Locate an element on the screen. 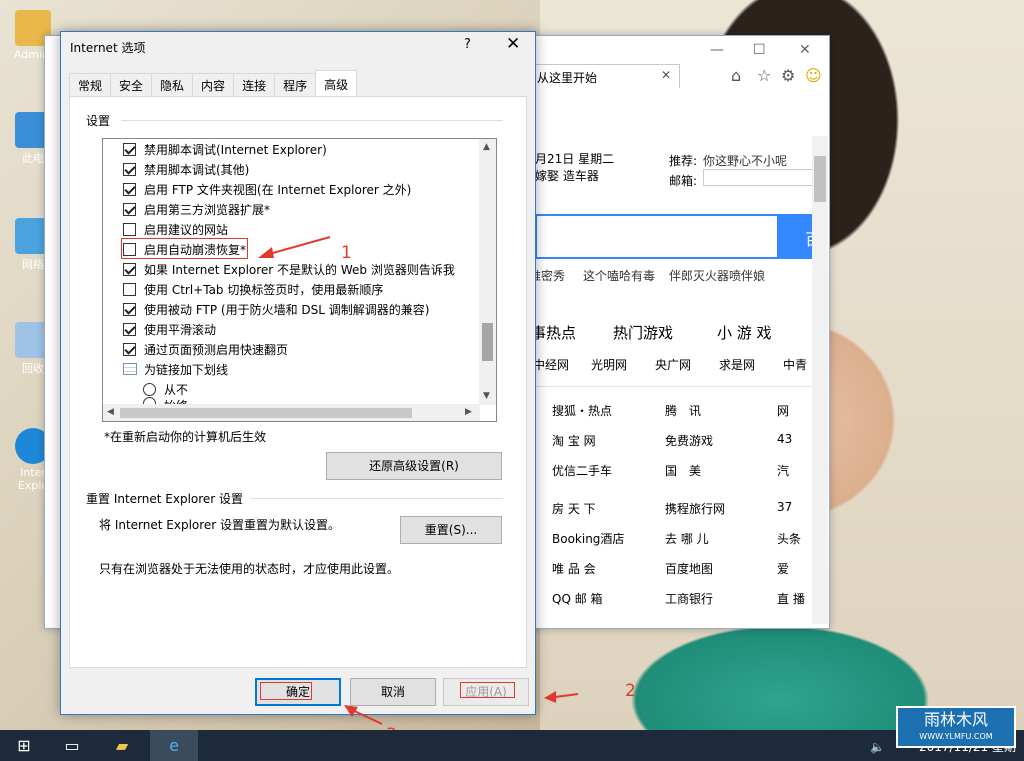  browser-tab: 从这里开始 ✕ is located at coordinates (605, 76).